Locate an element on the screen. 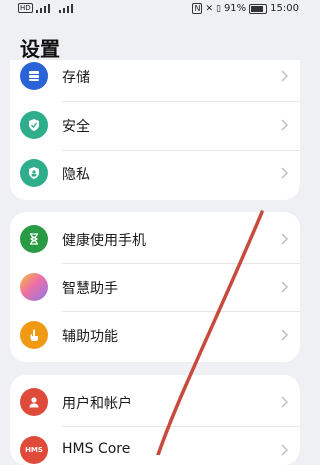  settings-item-accessibility: 辅助功能 is located at coordinates (155, 336).